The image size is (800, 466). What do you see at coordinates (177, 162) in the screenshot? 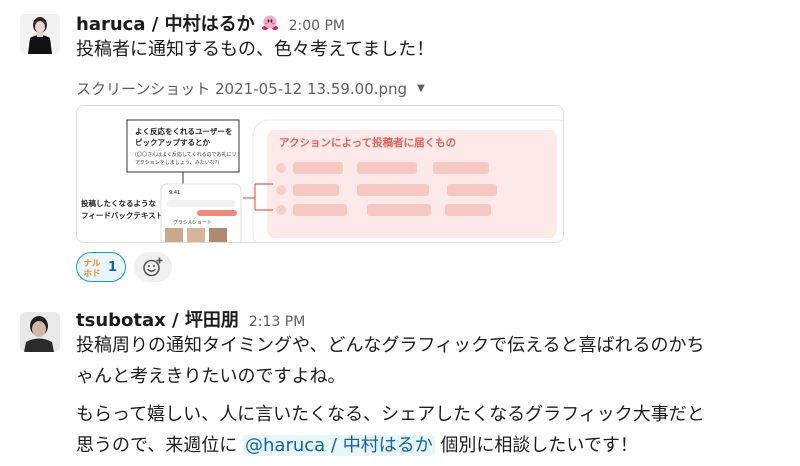
I see `preview-box-line-4: アクションをしましょう、みたいな?)` at bounding box center [177, 162].